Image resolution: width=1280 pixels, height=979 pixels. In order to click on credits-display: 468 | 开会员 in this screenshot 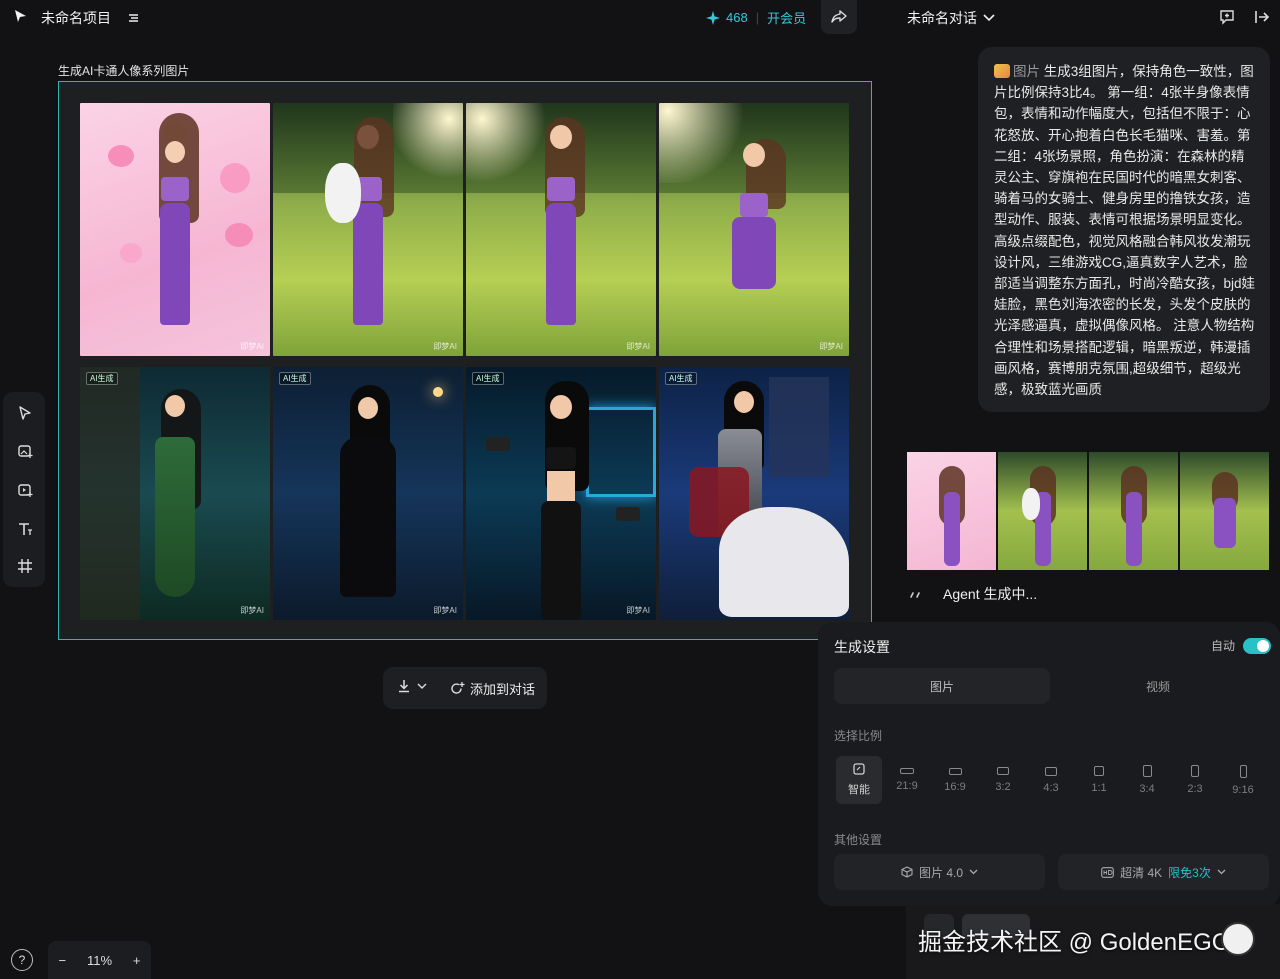, I will do `click(756, 17)`.